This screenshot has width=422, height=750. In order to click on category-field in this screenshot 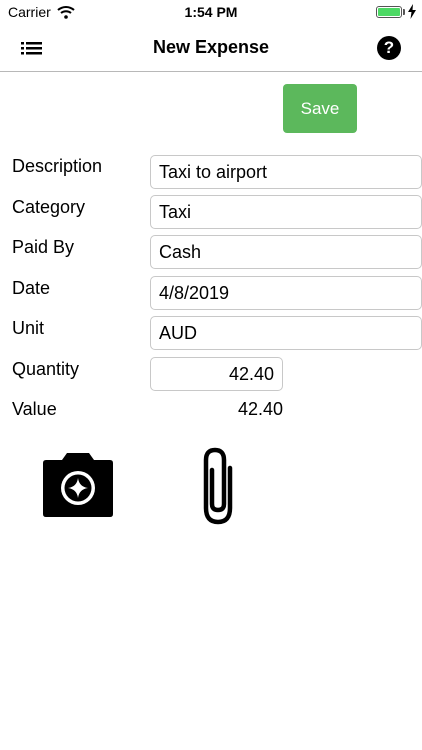, I will do `click(286, 212)`.